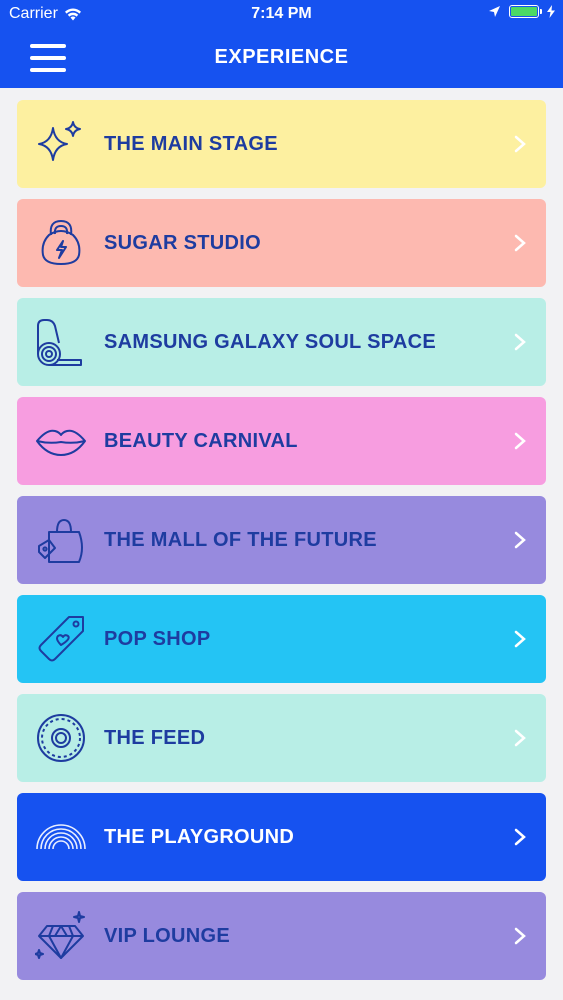 Image resolution: width=563 pixels, height=1000 pixels. I want to click on rainbow-icon, so click(61, 837).